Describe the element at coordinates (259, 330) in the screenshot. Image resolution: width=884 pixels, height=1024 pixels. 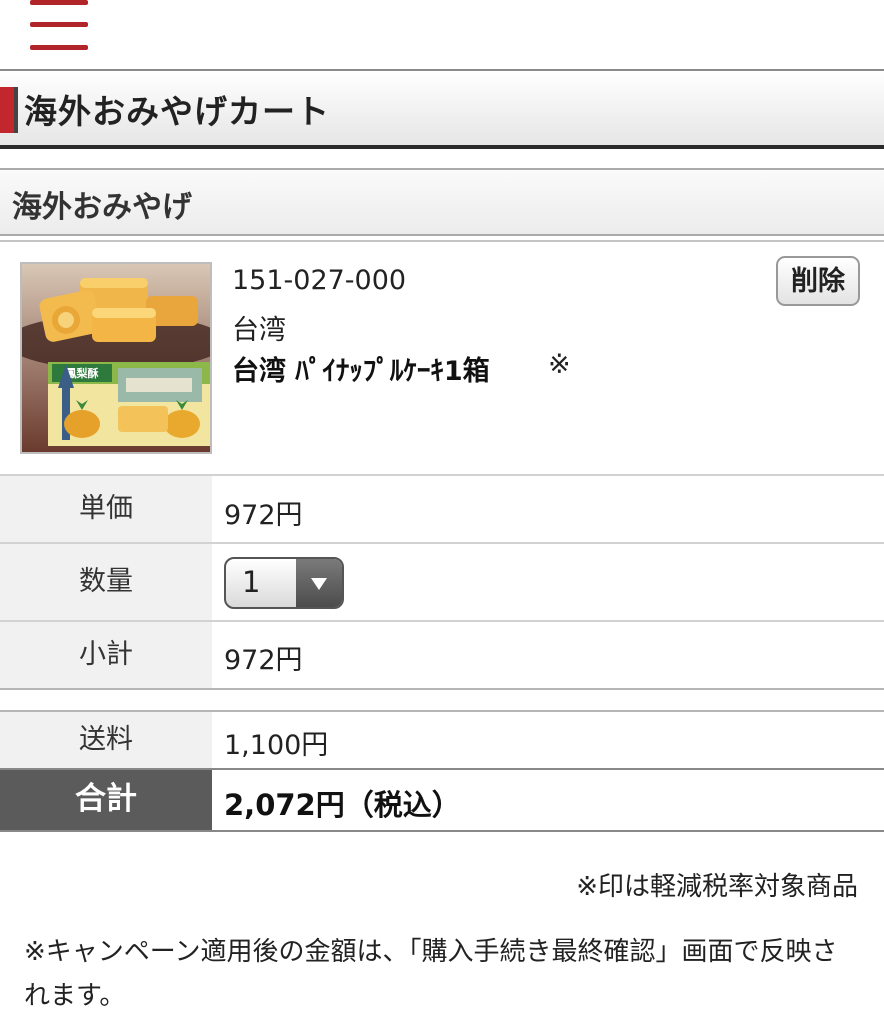
I see `product-region: 台湾` at that location.